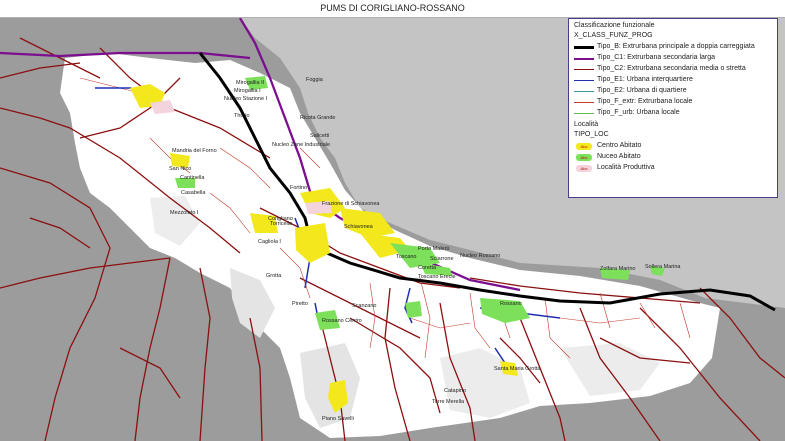 Image resolution: width=785 pixels, height=441 pixels. I want to click on legend-locality-label: Centro Abitato, so click(619, 146).